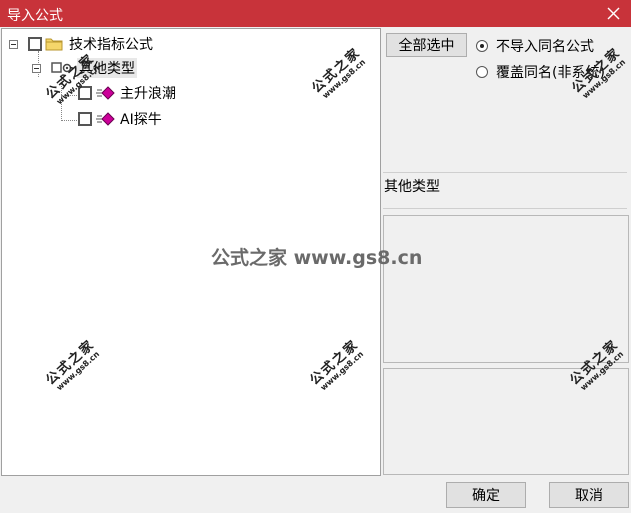  I want to click on radio-skip-same-name: 不导入同名公式, so click(535, 46).